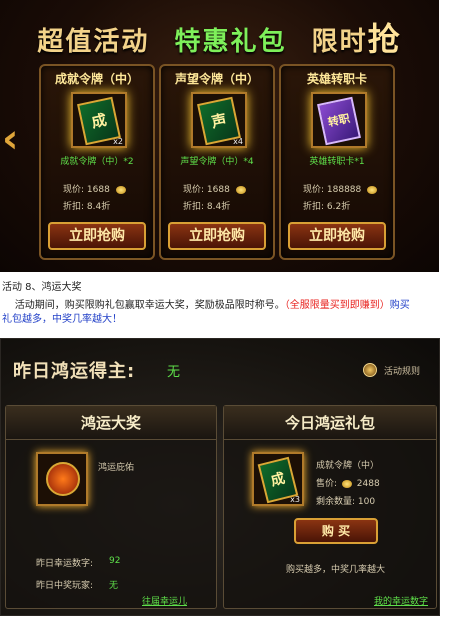 The height and width of the screenshot is (620, 463). What do you see at coordinates (219, 120) in the screenshot?
I see `item-slot: 声 x4` at bounding box center [219, 120].